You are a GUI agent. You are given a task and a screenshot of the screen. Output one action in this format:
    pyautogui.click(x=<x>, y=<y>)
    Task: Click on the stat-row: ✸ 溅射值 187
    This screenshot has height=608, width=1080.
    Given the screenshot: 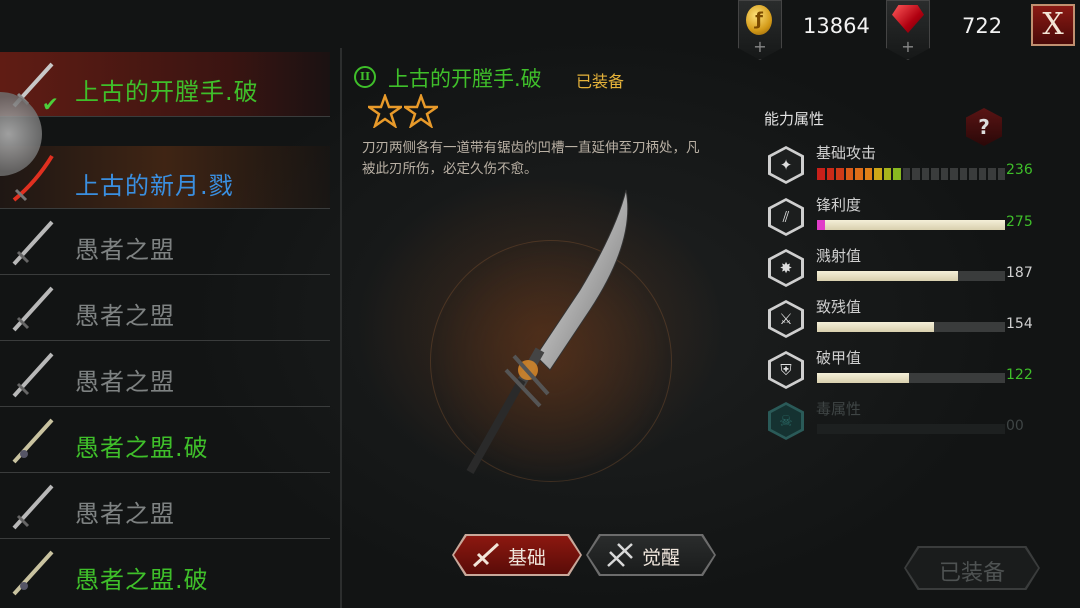 What is the action you would take?
    pyautogui.click(x=903, y=268)
    